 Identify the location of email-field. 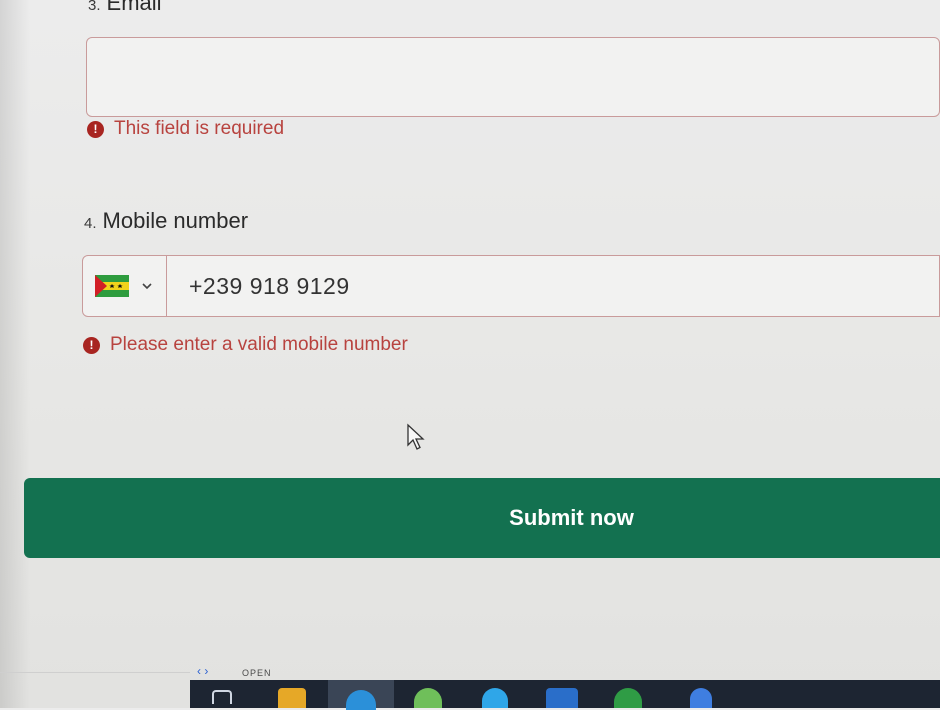
(513, 77).